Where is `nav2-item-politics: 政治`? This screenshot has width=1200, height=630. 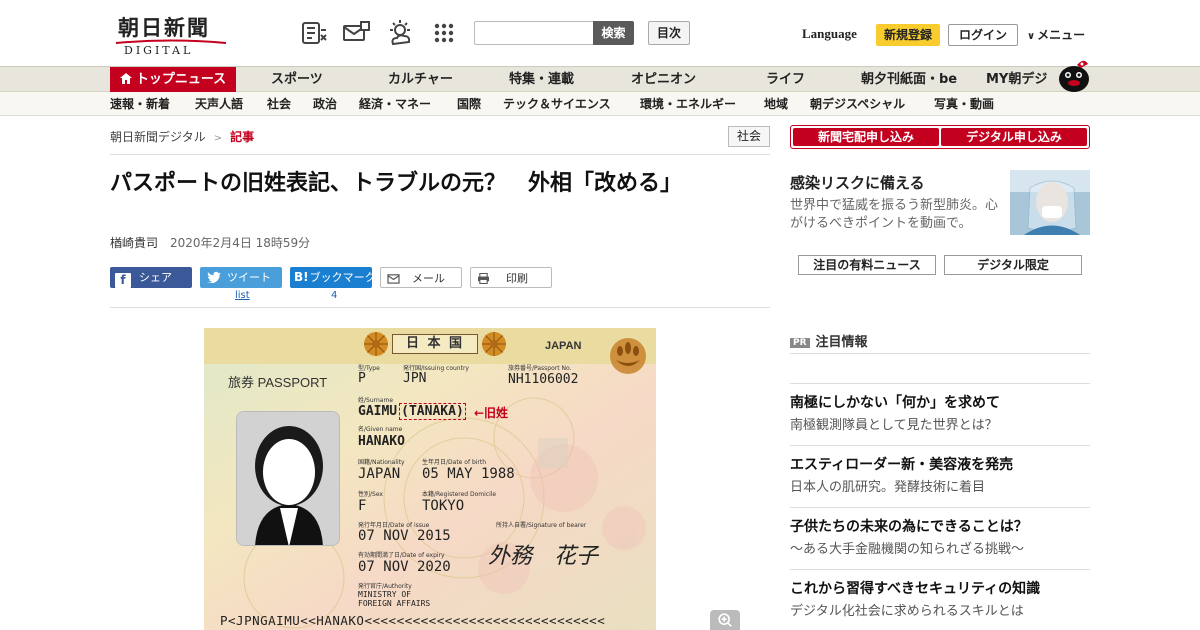 nav2-item-politics: 政治 is located at coordinates (325, 104).